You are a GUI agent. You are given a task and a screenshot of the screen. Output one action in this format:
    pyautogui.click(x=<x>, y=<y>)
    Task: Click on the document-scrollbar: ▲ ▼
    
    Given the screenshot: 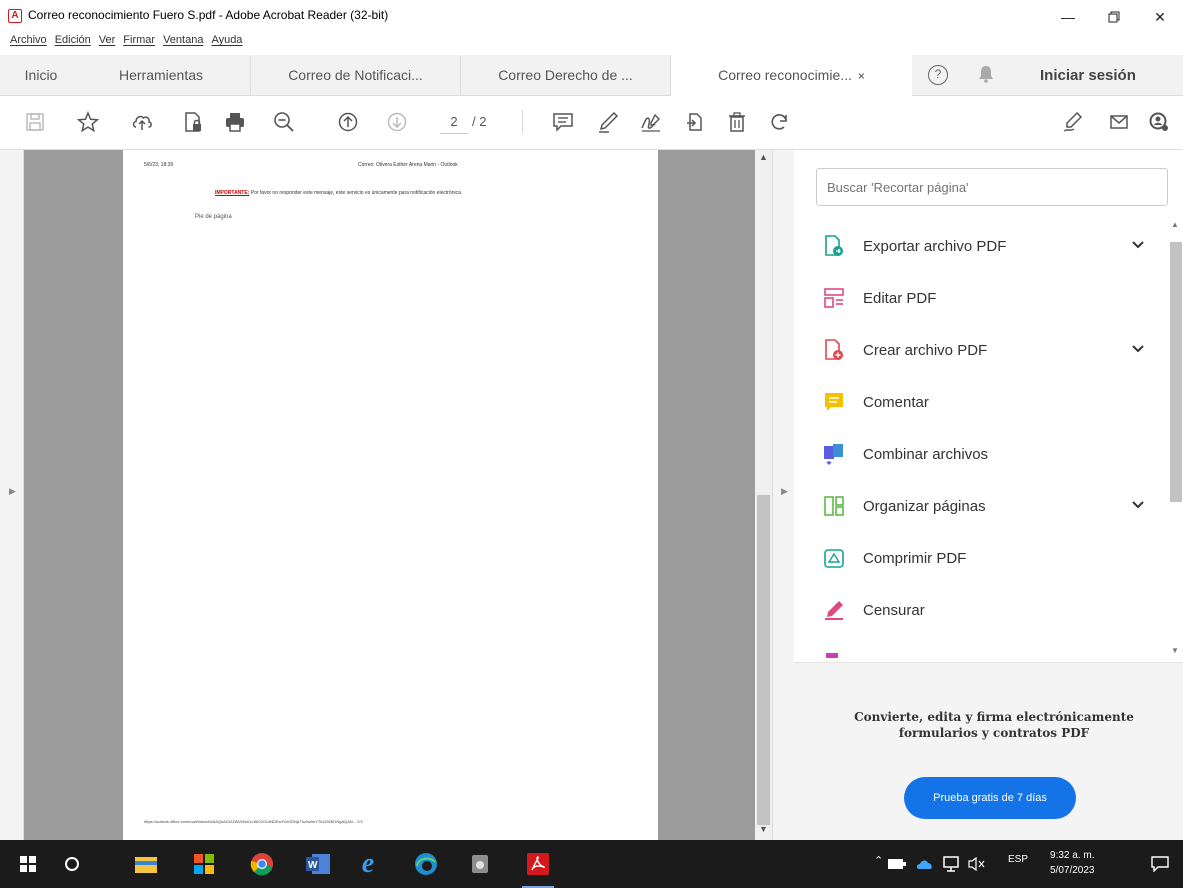 What is the action you would take?
    pyautogui.click(x=763, y=495)
    